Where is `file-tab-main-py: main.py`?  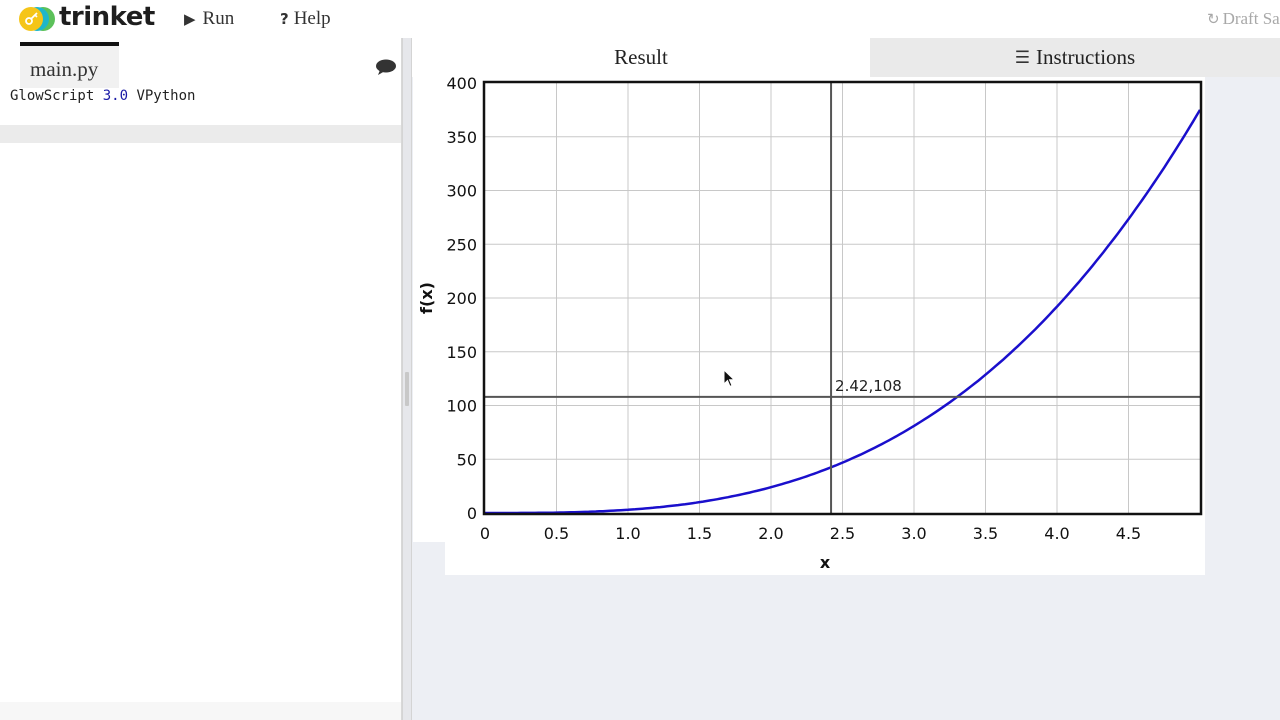
file-tab-main-py: main.py is located at coordinates (69, 65).